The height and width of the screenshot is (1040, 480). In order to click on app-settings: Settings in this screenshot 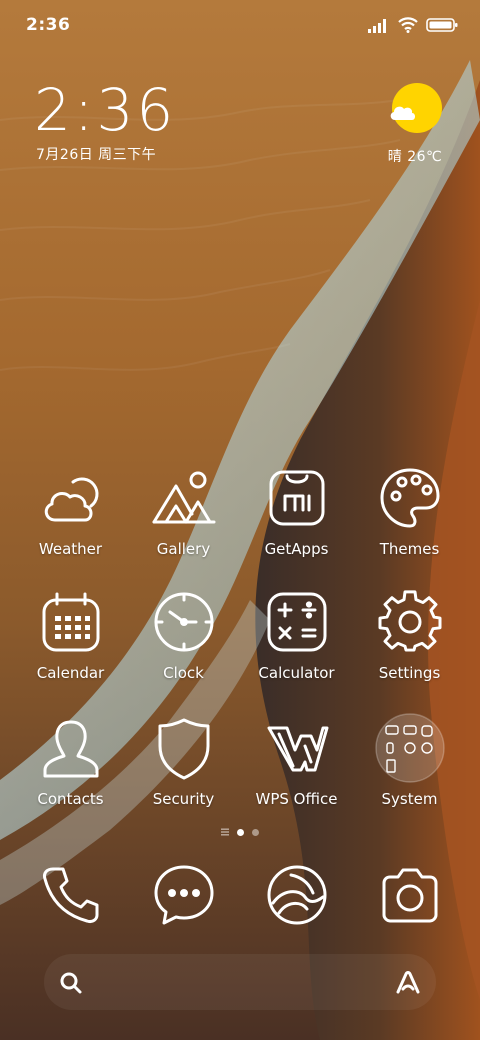, I will do `click(409, 634)`.